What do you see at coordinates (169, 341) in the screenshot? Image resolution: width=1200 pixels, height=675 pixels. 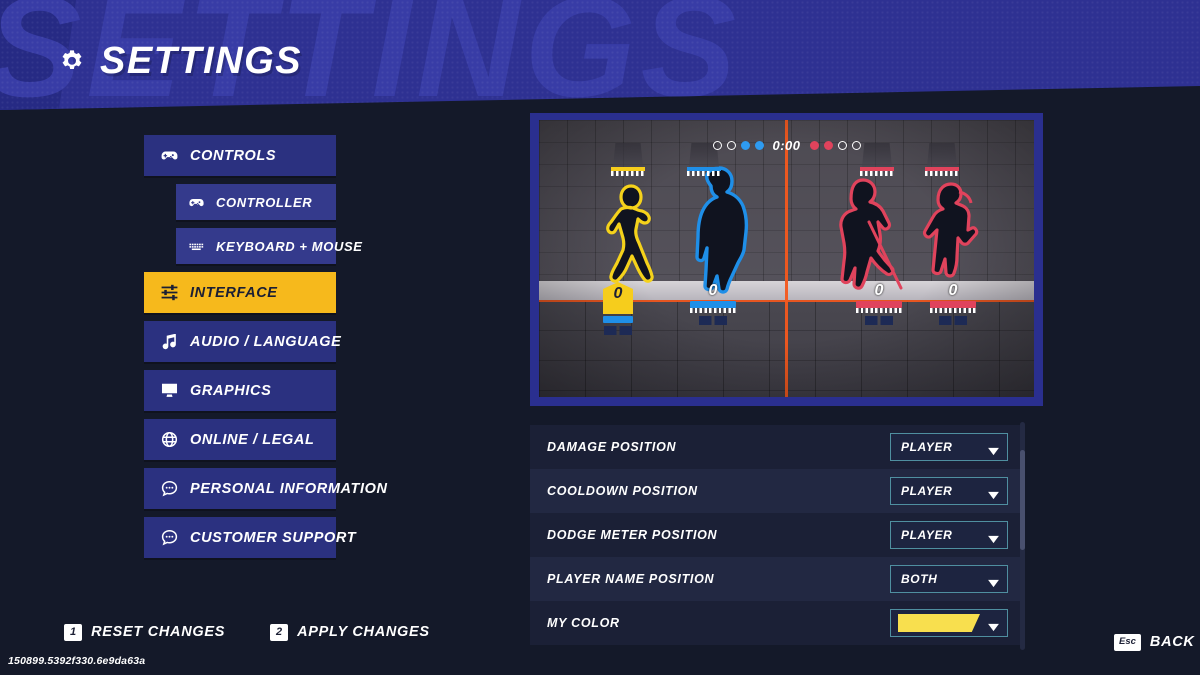 I see `music-note-icon` at bounding box center [169, 341].